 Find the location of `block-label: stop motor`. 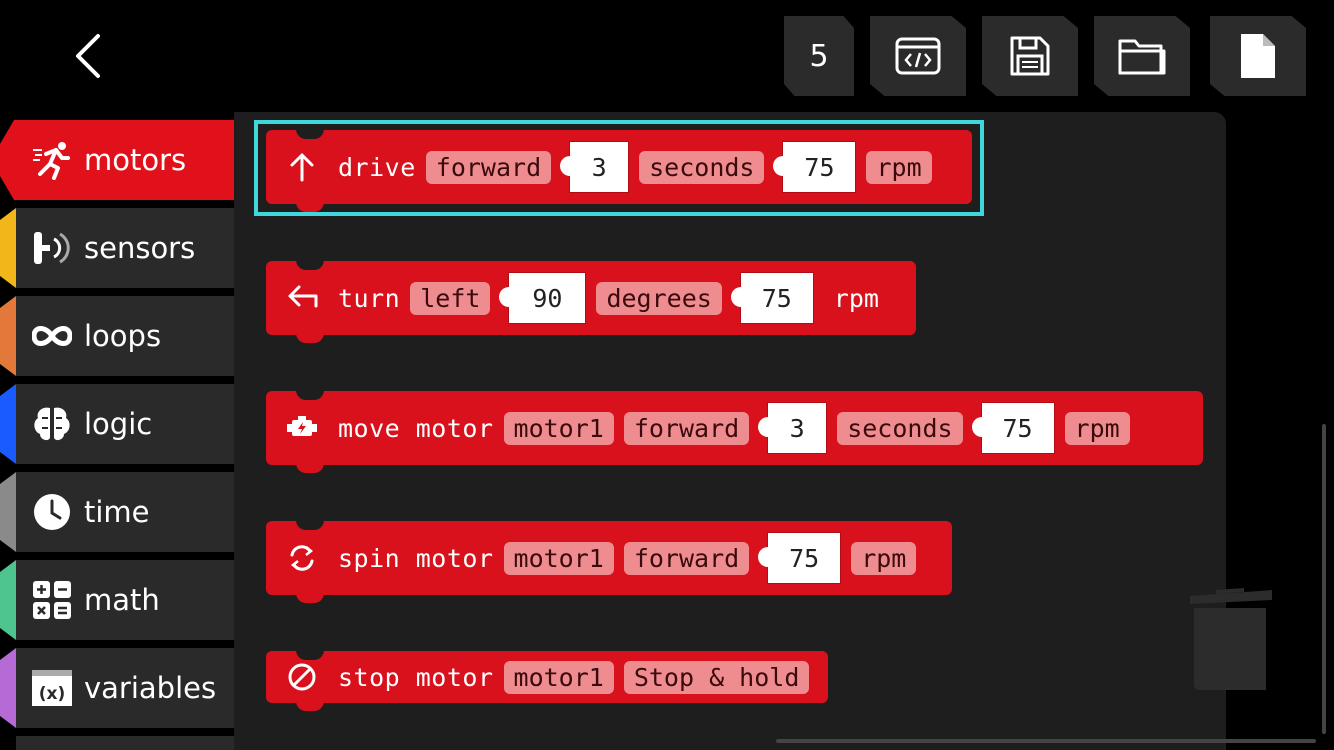

block-label: stop motor is located at coordinates (416, 677).